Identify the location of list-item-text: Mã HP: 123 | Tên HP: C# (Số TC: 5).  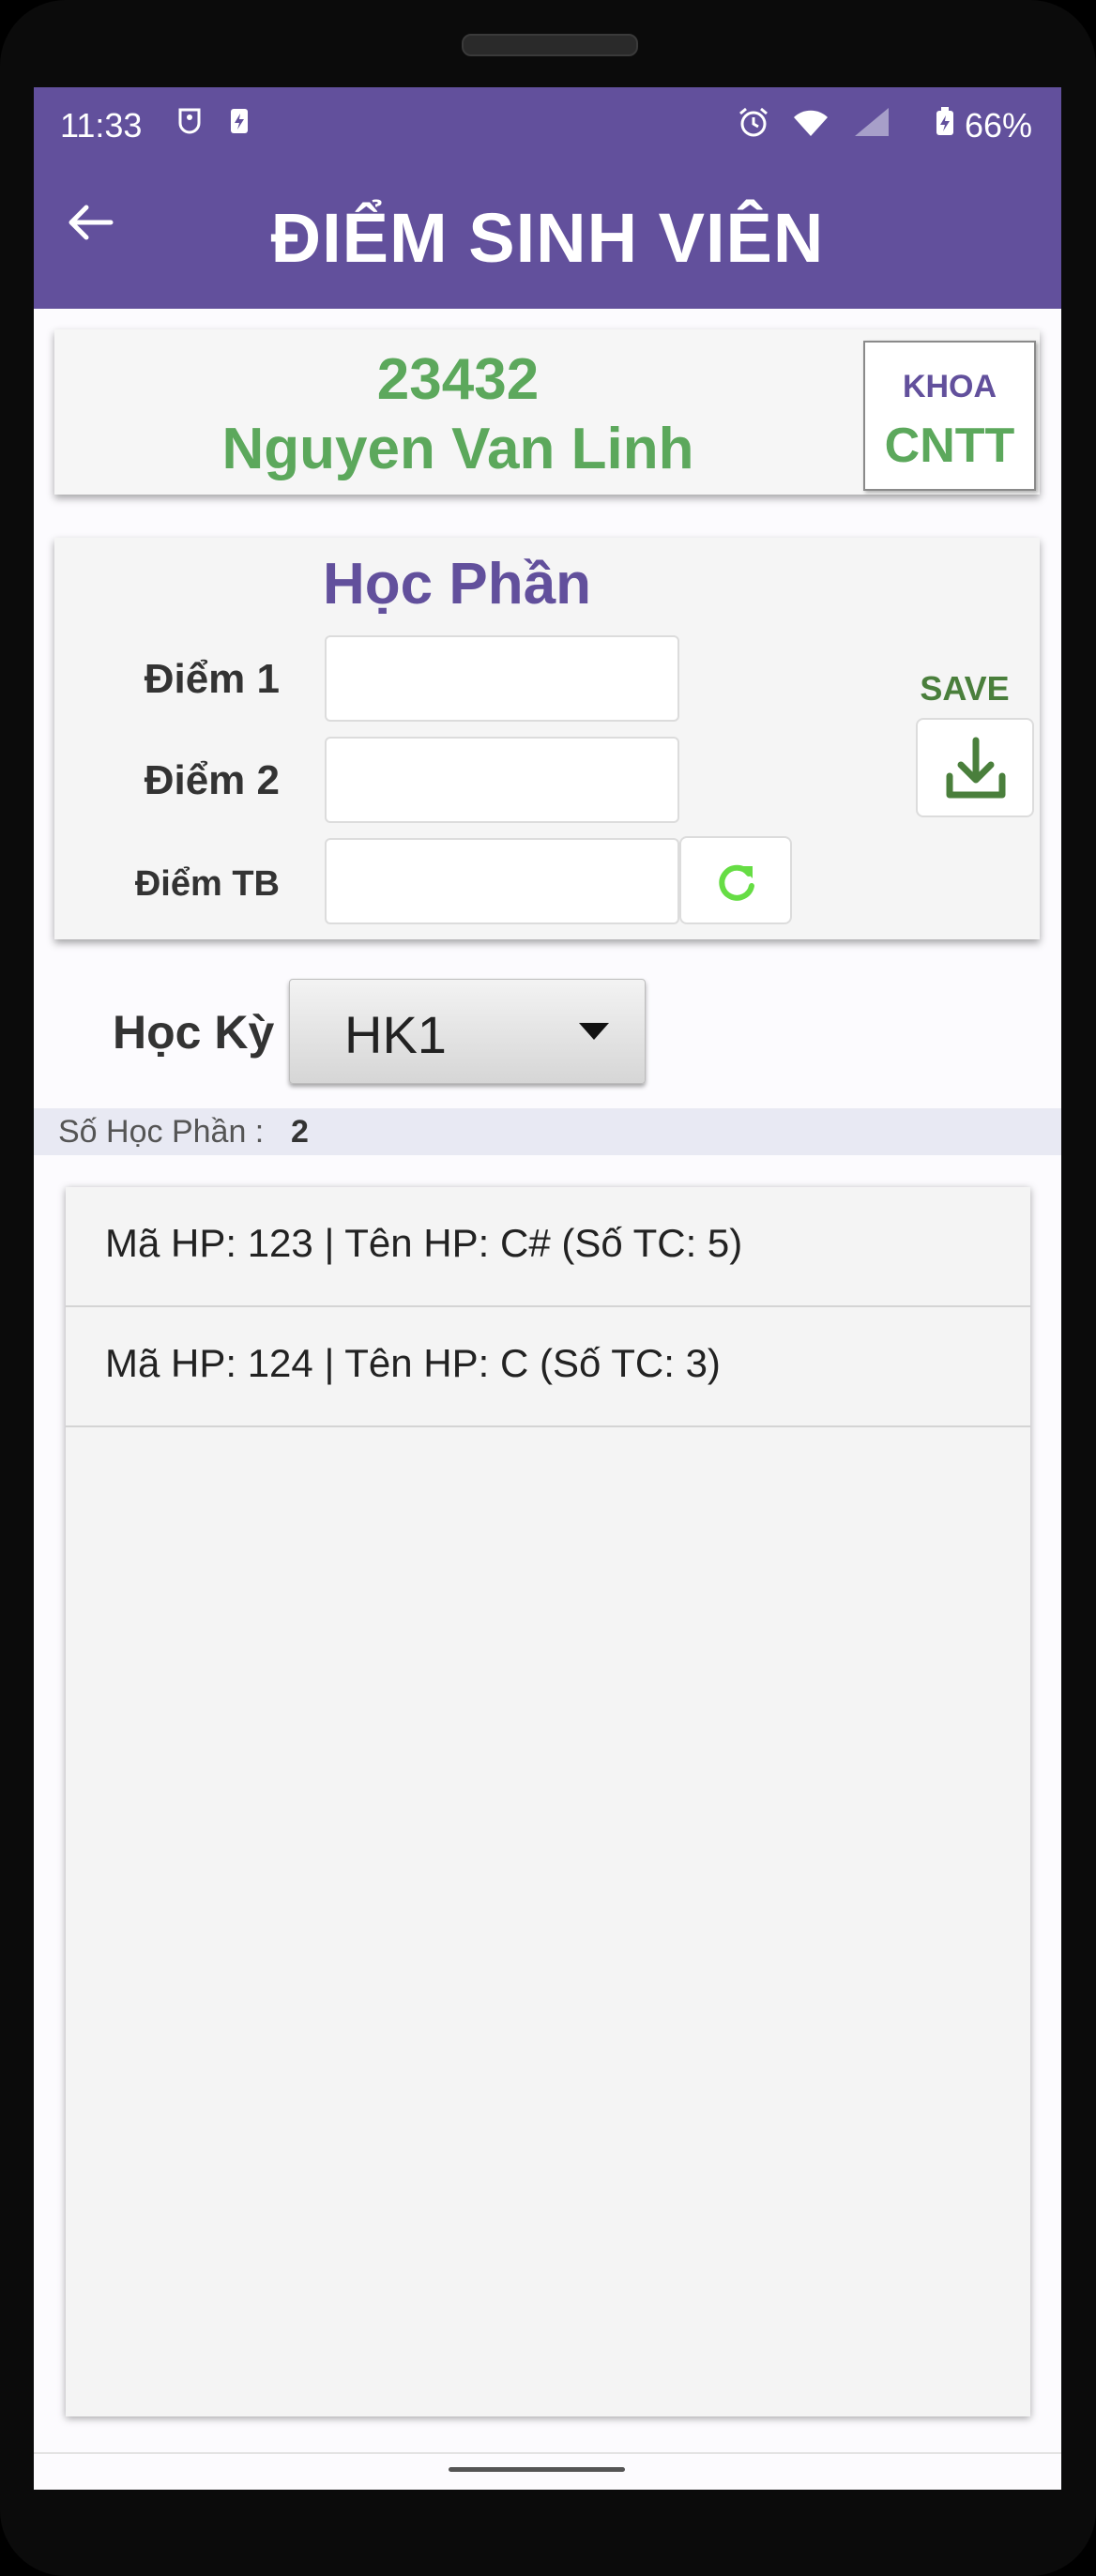
(424, 1243).